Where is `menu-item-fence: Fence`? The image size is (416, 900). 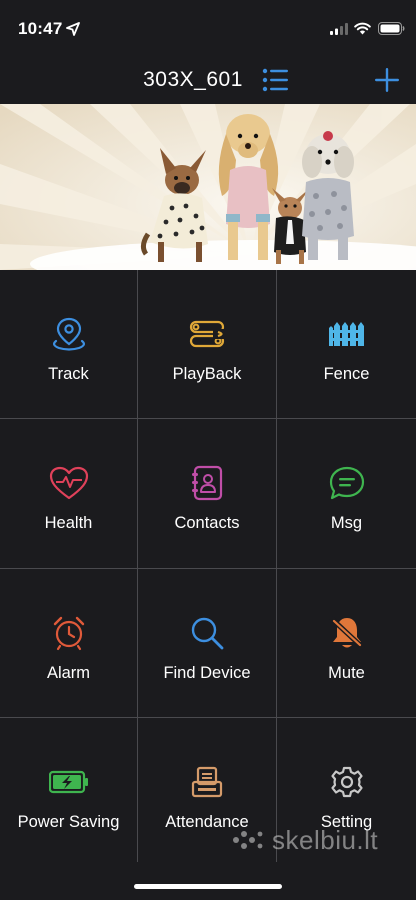
menu-item-fence: Fence is located at coordinates (346, 344).